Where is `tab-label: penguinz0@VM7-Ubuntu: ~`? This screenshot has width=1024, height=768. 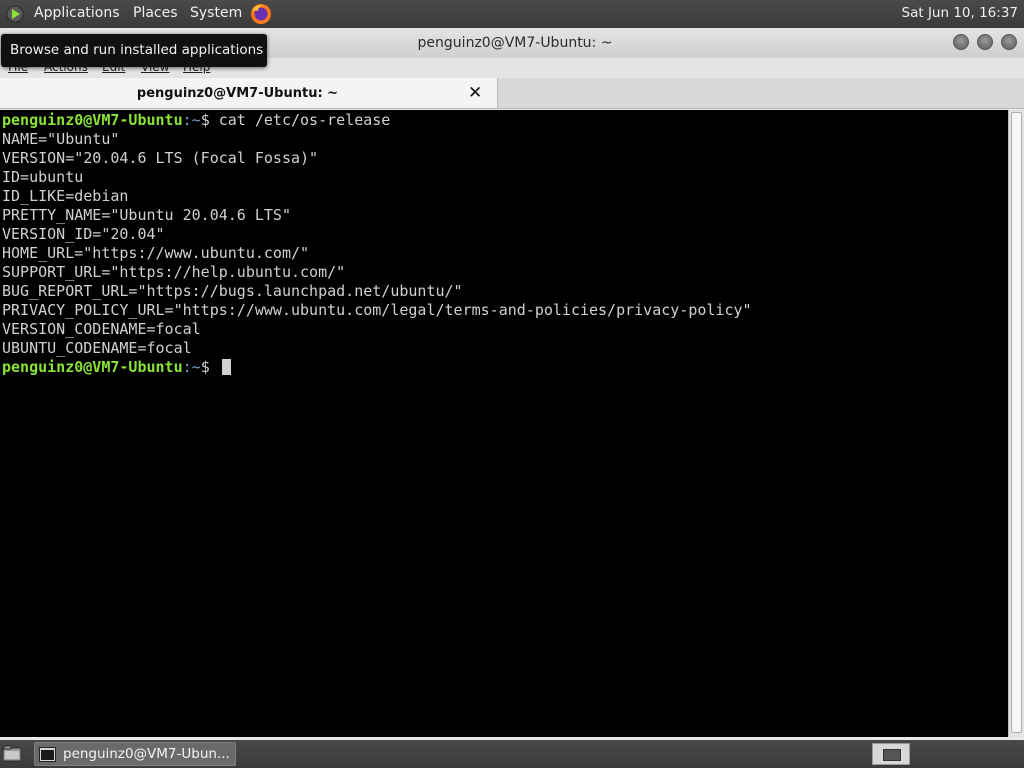
tab-label: penguinz0@VM7-Ubuntu: ~ is located at coordinates (237, 93).